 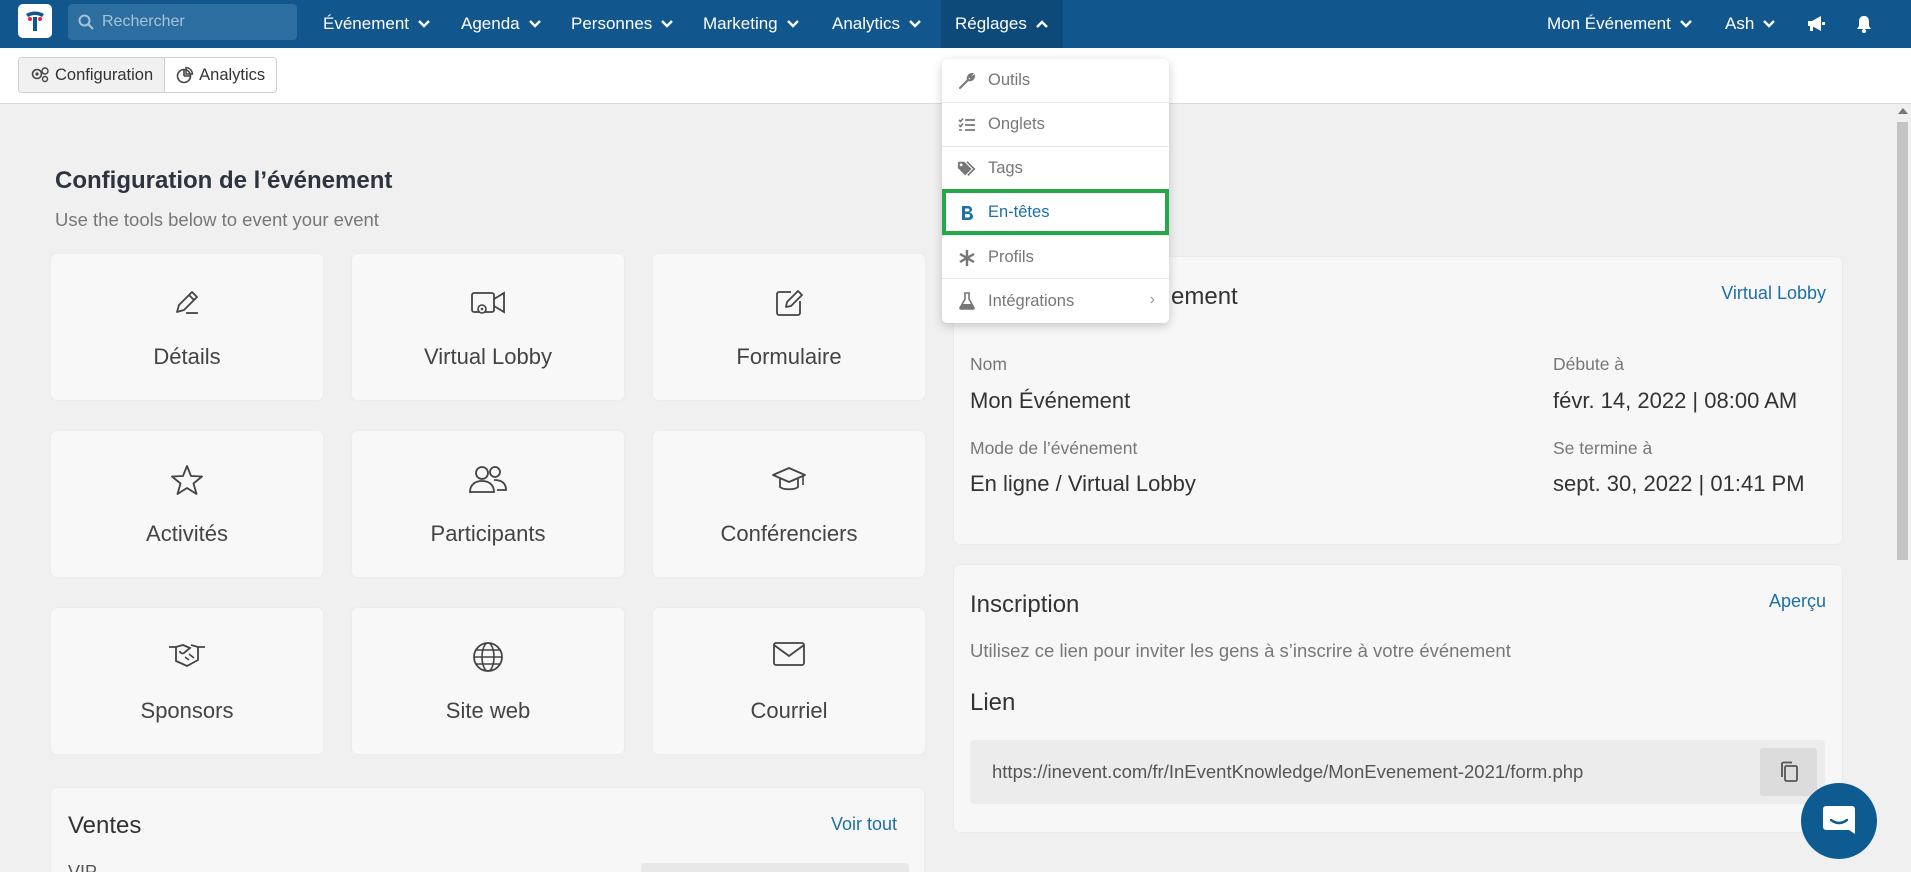 I want to click on nav-agenda: Agenda, so click(x=501, y=24).